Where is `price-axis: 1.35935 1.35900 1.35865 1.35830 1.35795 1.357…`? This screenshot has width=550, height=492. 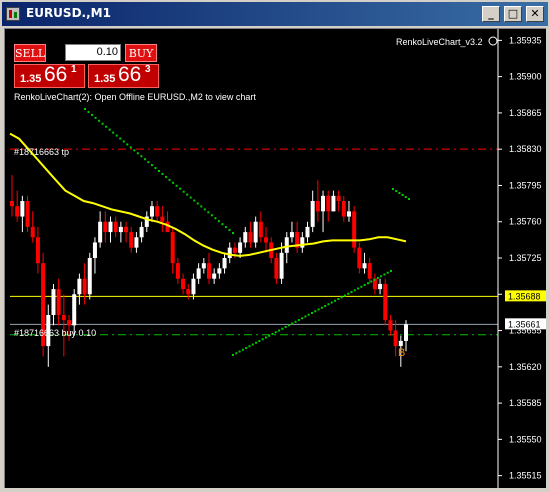 price-axis: 1.35935 1.35900 1.35865 1.35830 1.35795 1.357… is located at coordinates (520, 258).